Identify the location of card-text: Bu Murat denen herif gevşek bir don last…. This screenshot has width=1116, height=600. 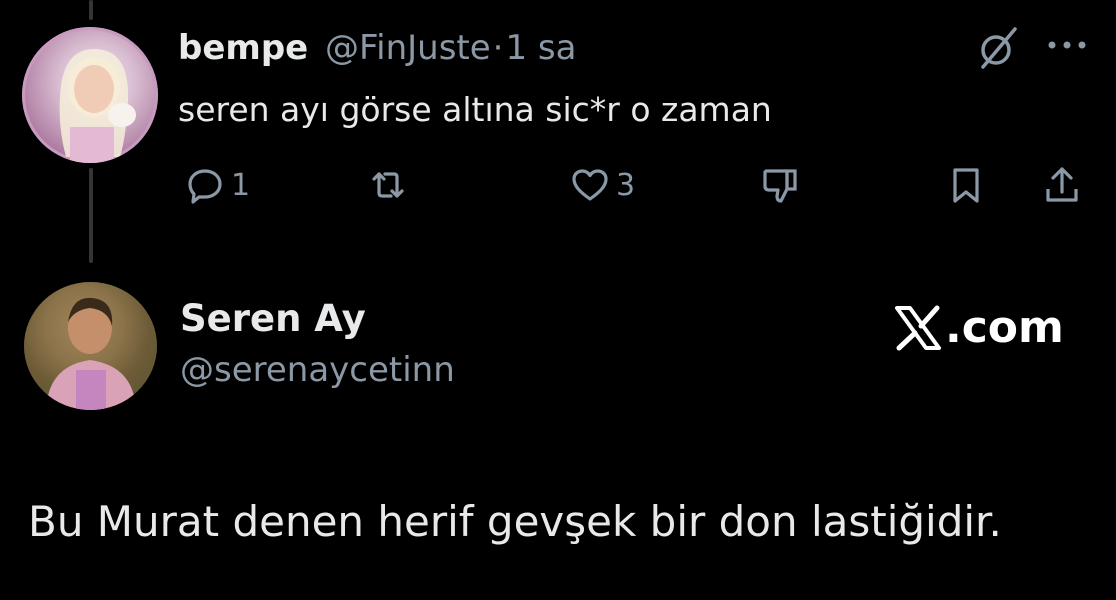
(515, 521).